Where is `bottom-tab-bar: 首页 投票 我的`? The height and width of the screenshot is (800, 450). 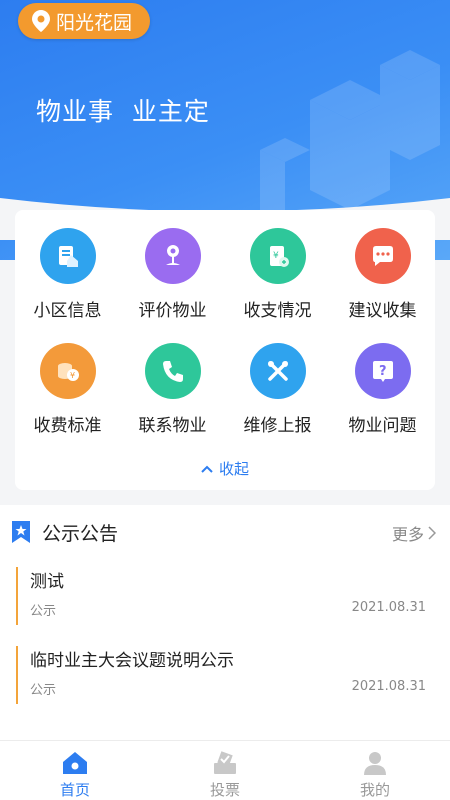 bottom-tab-bar: 首页 投票 我的 is located at coordinates (225, 770).